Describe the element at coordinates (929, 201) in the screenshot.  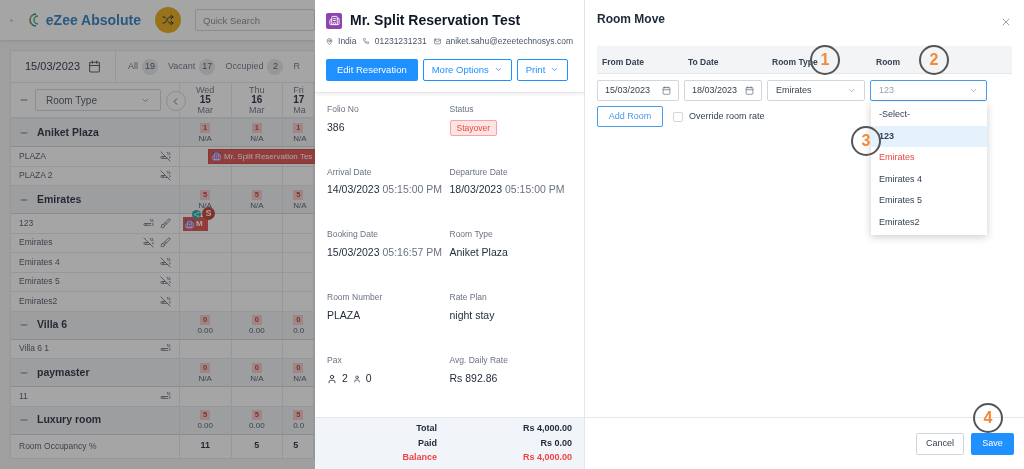
I see `dropdown-option: Emirates 5` at that location.